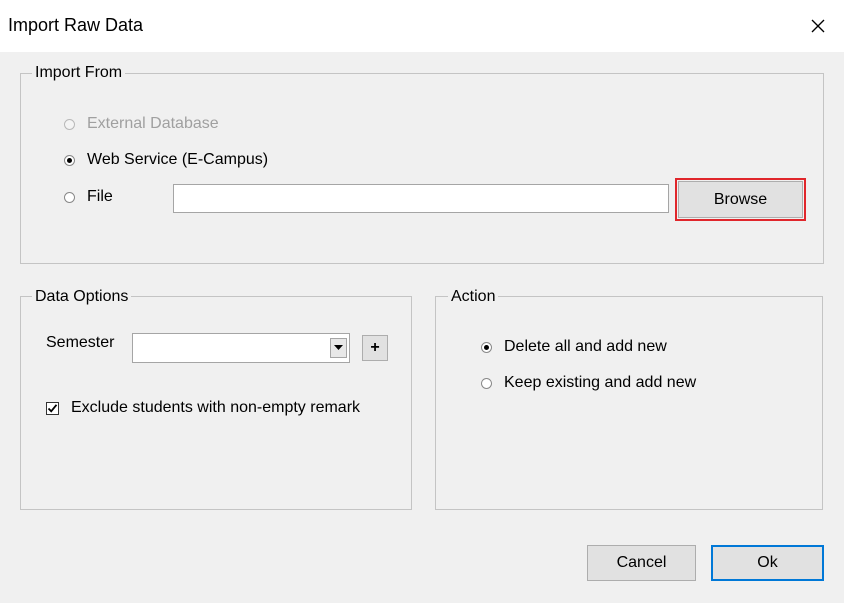 The image size is (844, 603). What do you see at coordinates (641, 563) in the screenshot?
I see `cancel-button: Cancel` at bounding box center [641, 563].